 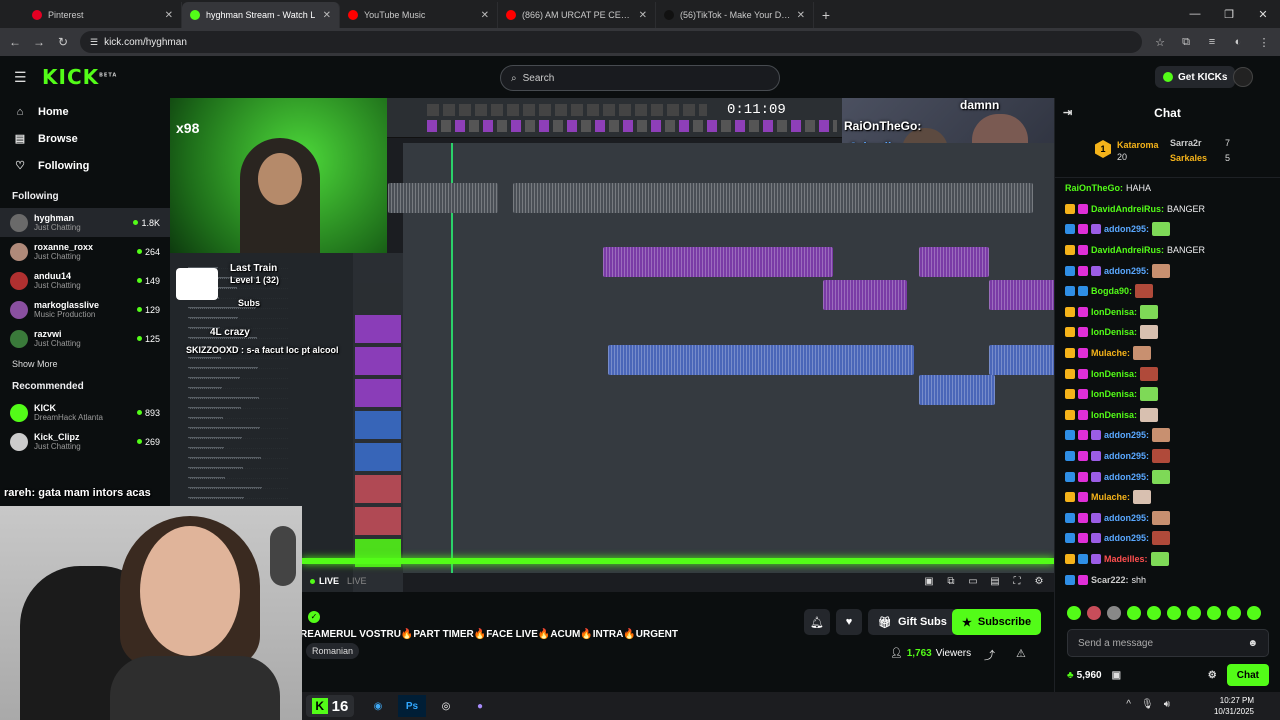 What do you see at coordinates (1110, 580) in the screenshot?
I see `chat-username: Scar222:` at bounding box center [1110, 580].